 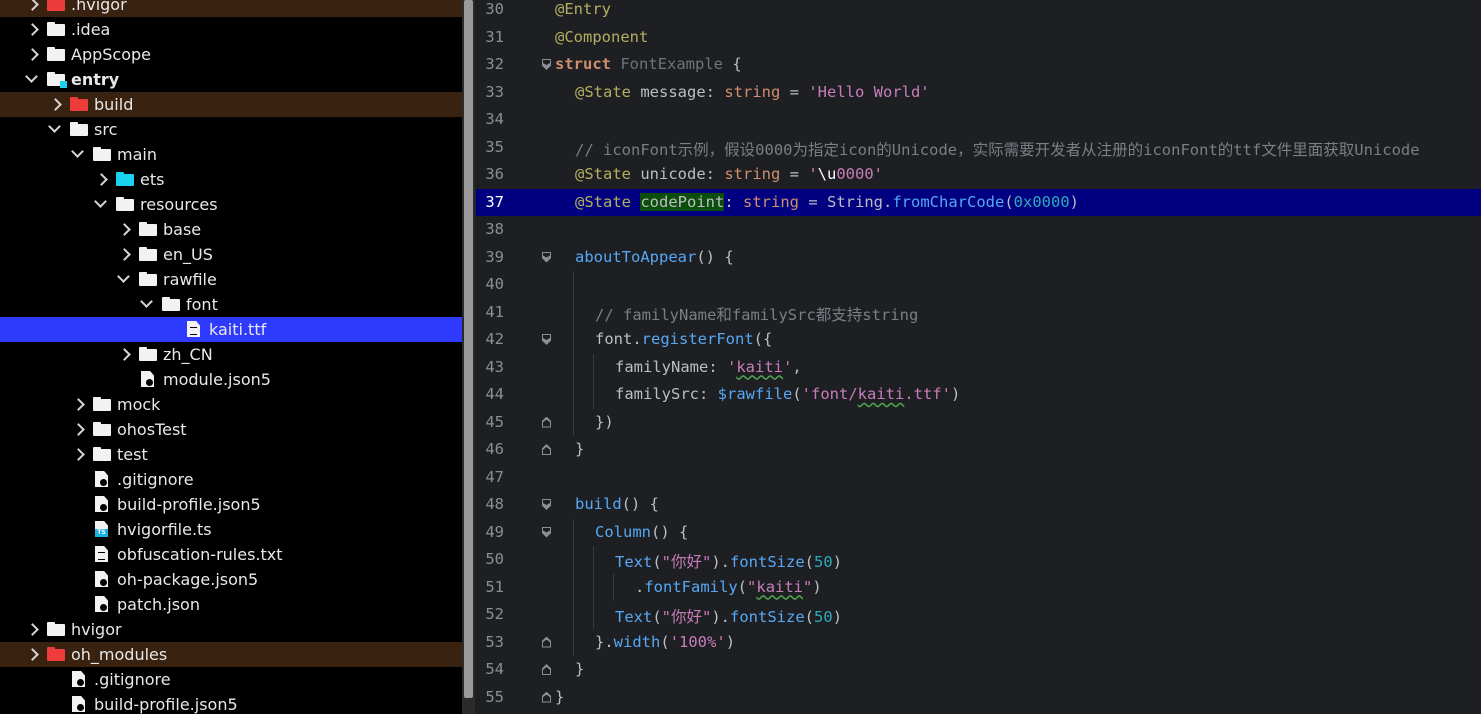 What do you see at coordinates (978, 505) in the screenshot?
I see `code-line: 48 build() {` at bounding box center [978, 505].